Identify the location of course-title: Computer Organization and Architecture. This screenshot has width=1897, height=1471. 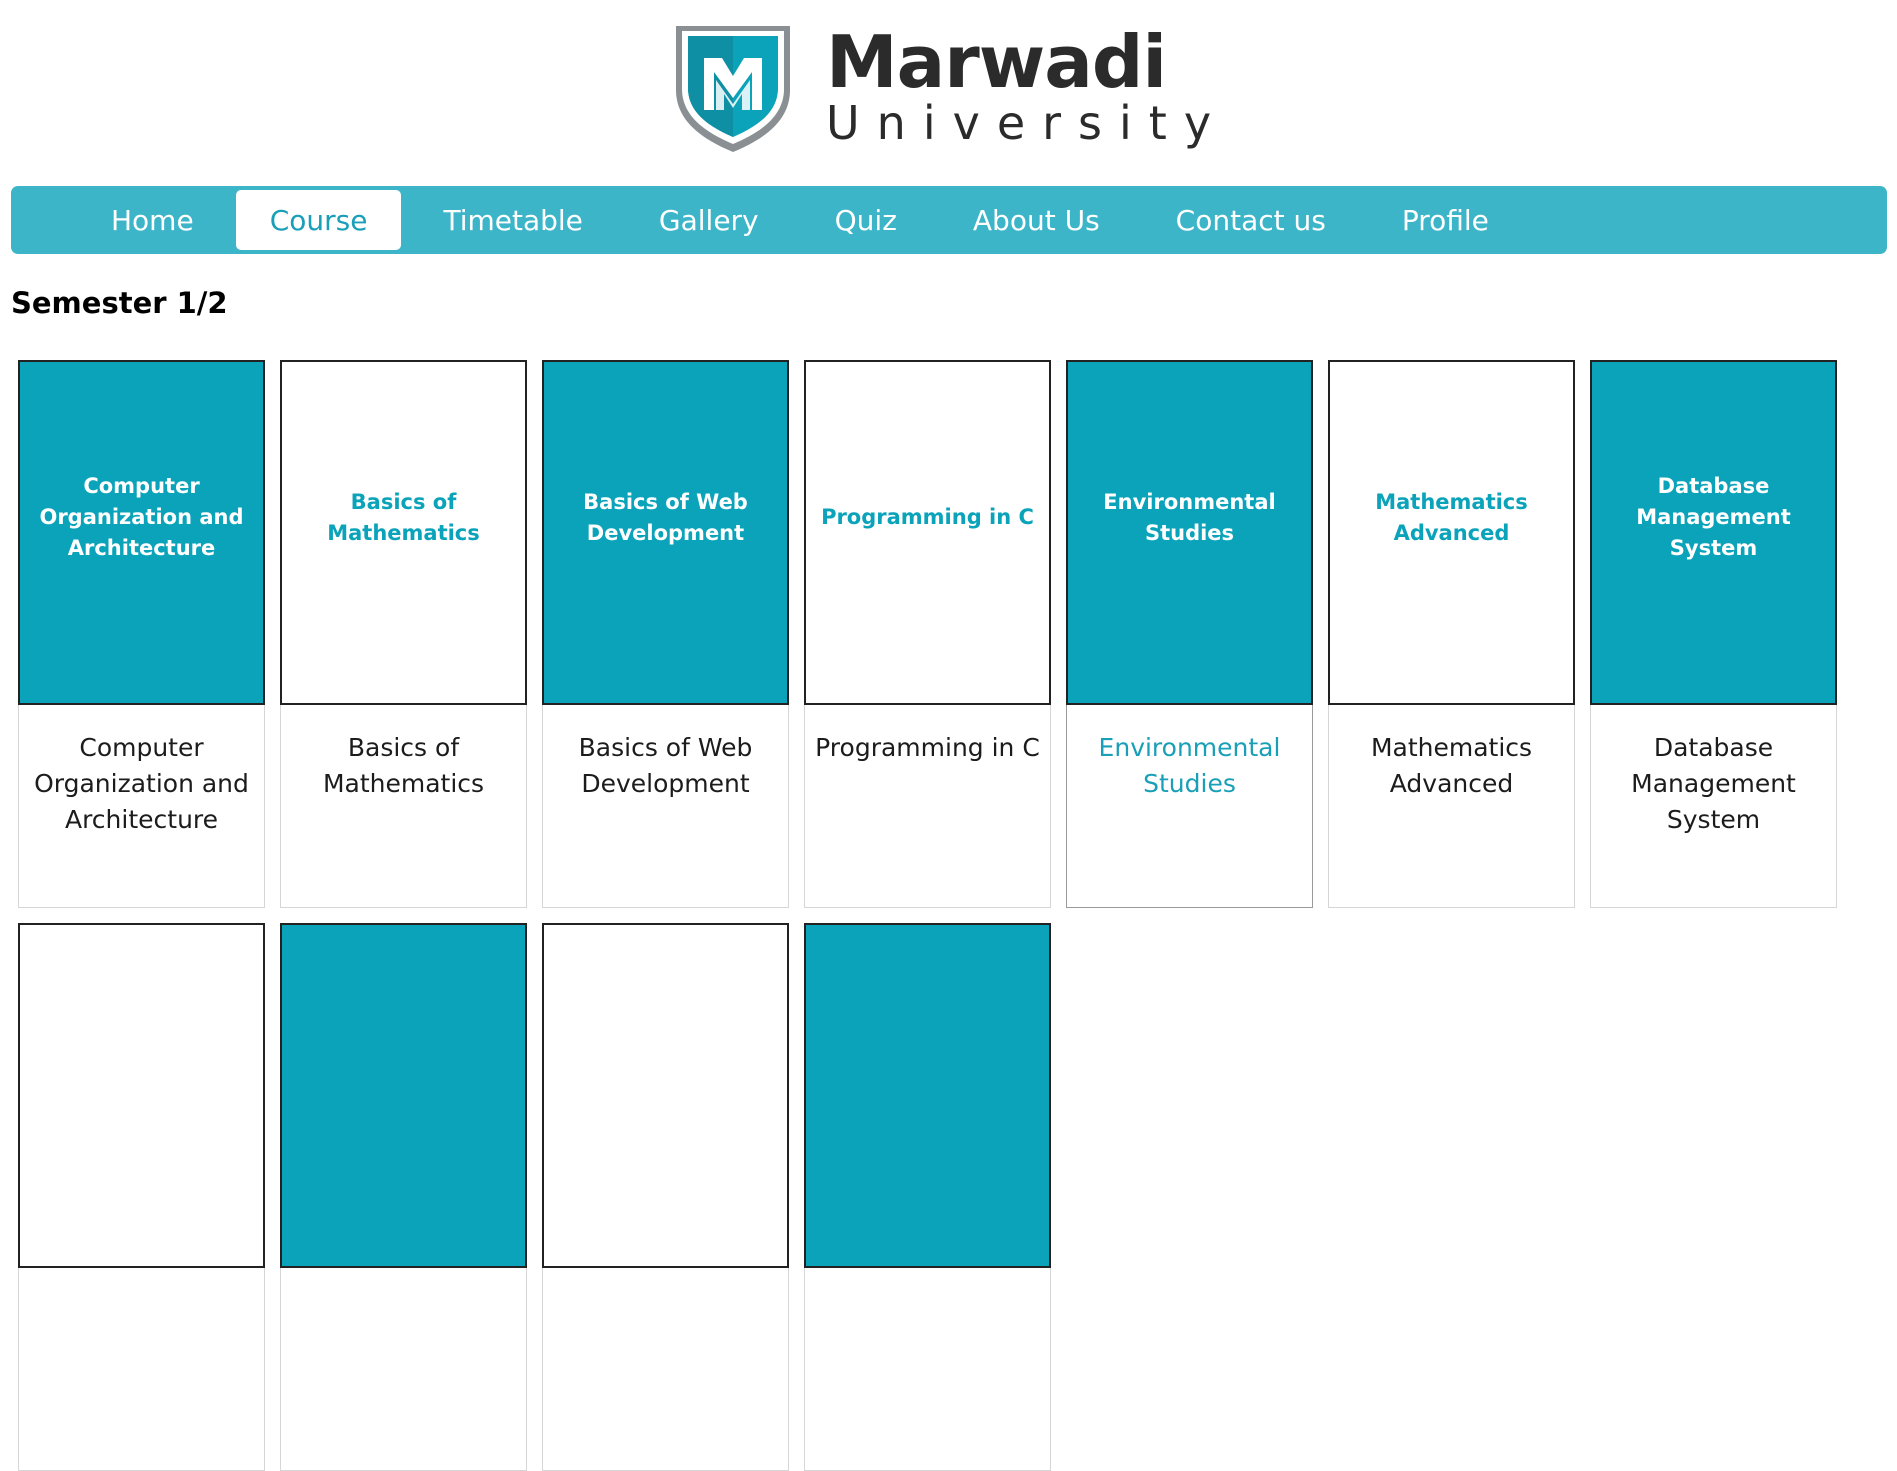
(141, 771).